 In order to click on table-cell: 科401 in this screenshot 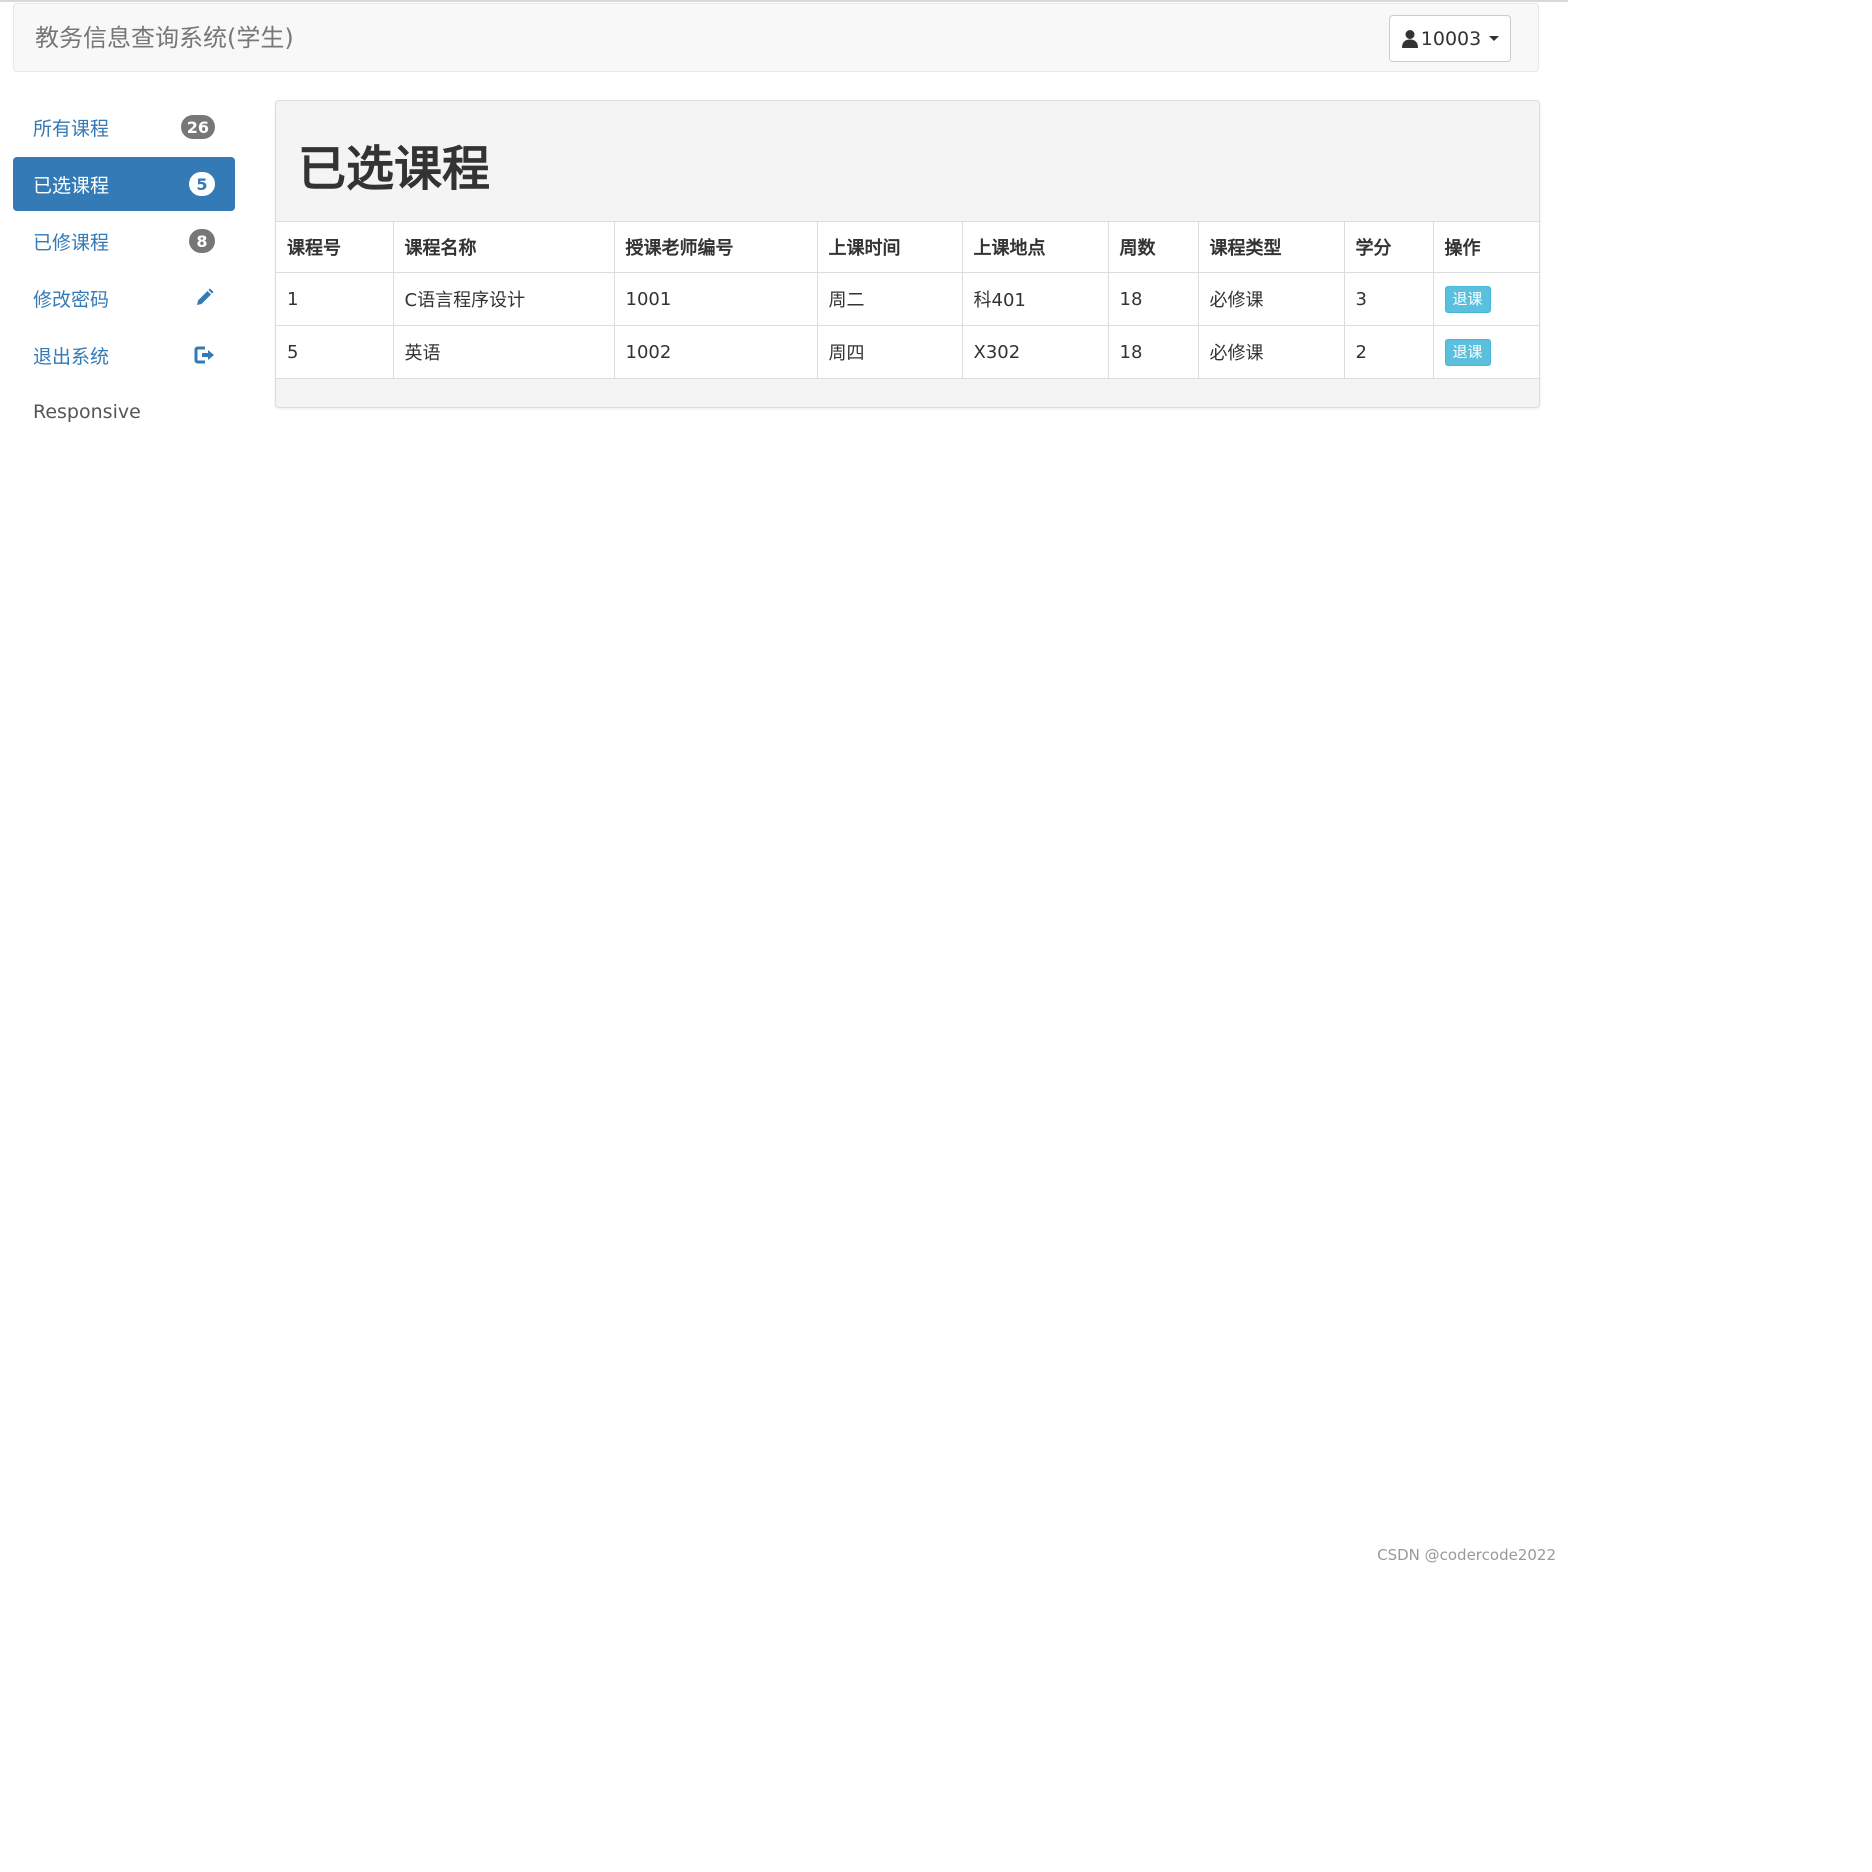, I will do `click(1035, 299)`.